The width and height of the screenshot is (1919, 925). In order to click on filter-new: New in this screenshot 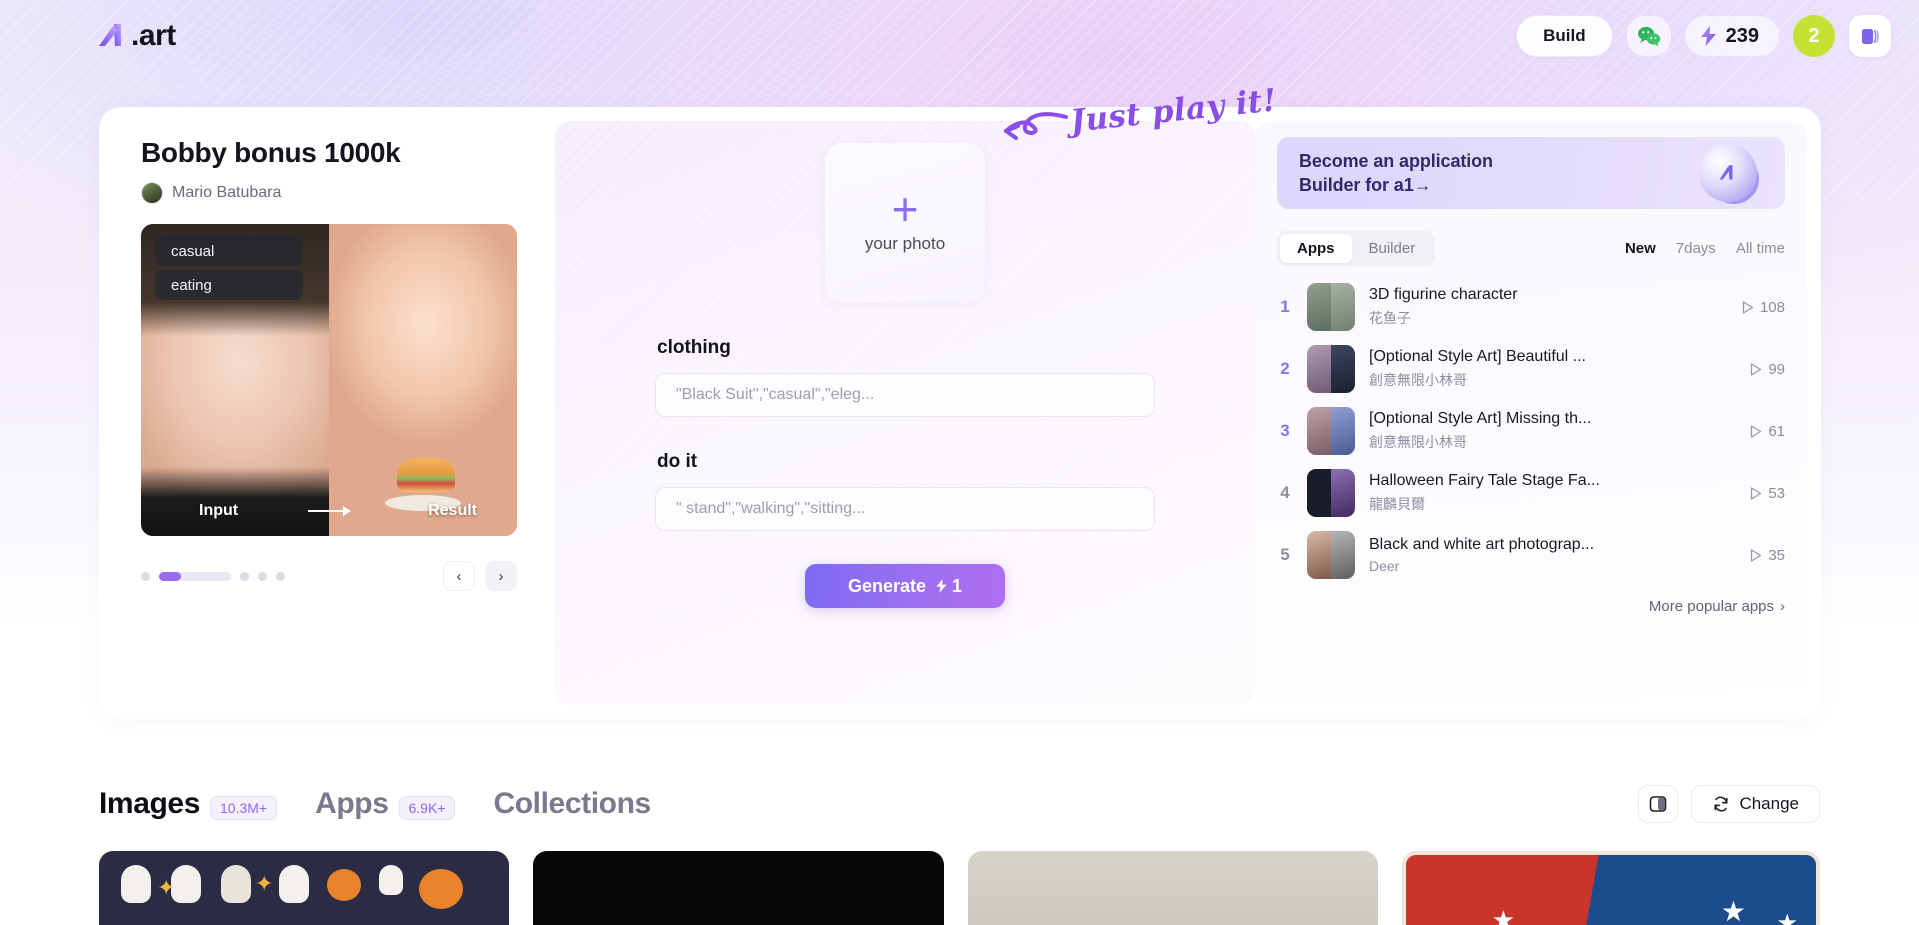, I will do `click(1640, 248)`.